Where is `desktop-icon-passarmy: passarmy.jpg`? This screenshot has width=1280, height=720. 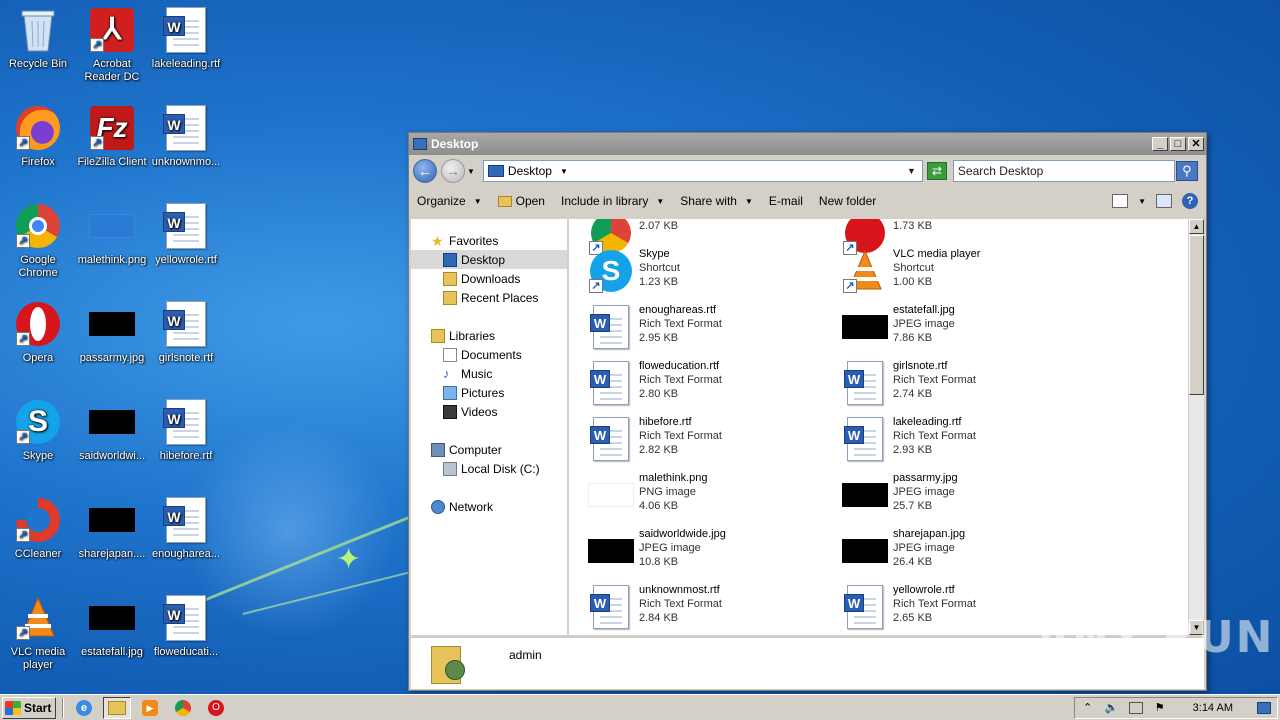
desktop-icon-passarmy: passarmy.jpg is located at coordinates (112, 332).